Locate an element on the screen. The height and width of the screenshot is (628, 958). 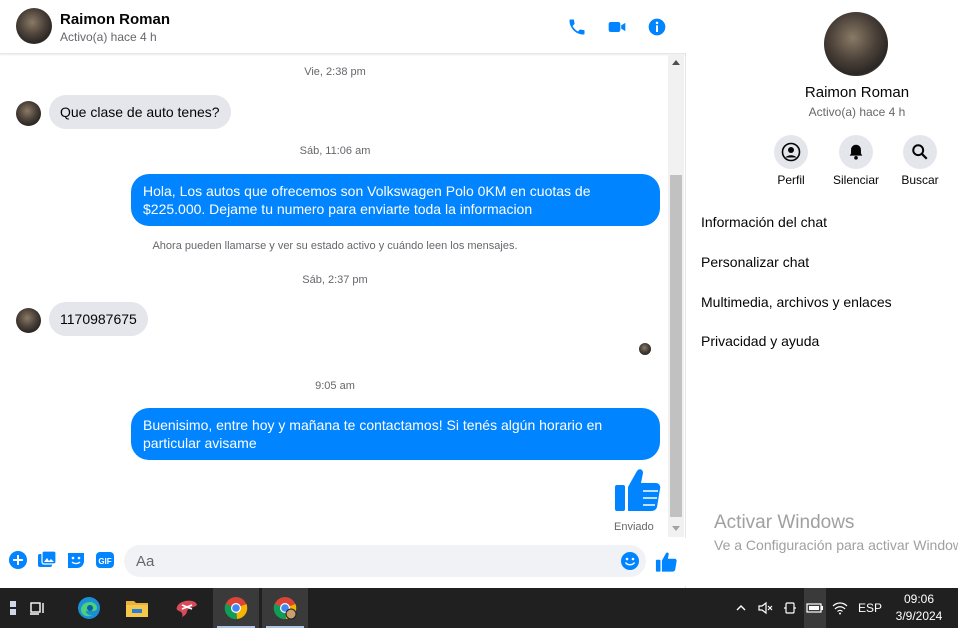
bell-icon is located at coordinates (856, 152).